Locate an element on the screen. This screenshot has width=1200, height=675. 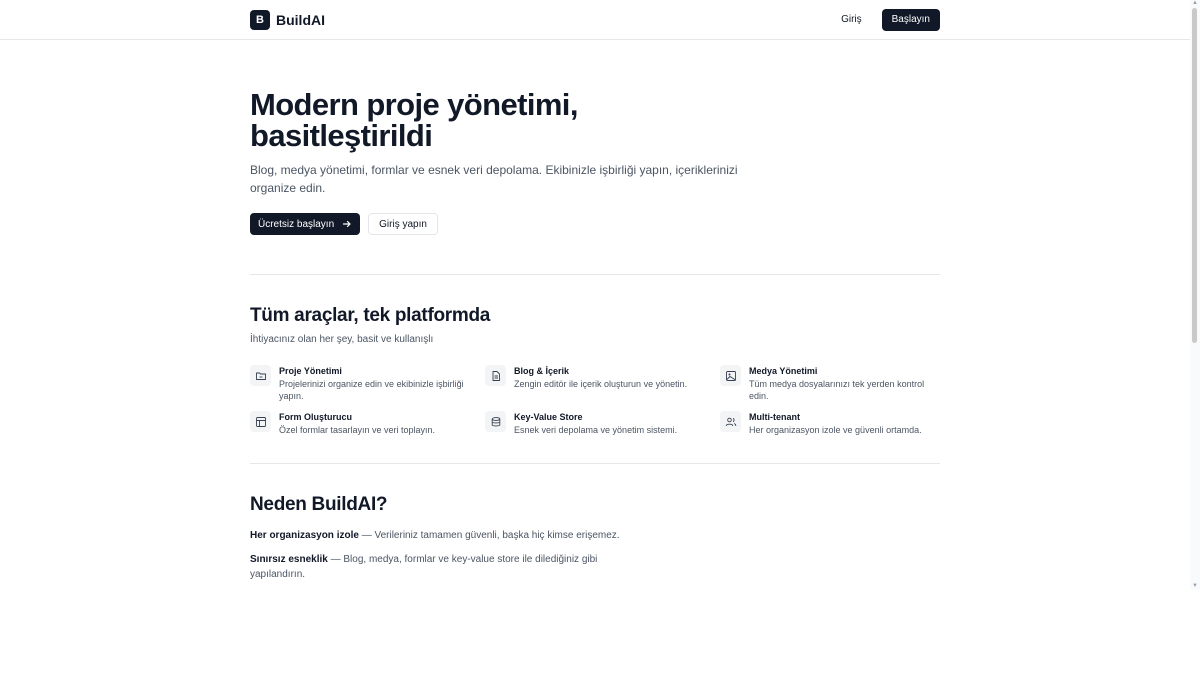
image-icon is located at coordinates (730, 375).